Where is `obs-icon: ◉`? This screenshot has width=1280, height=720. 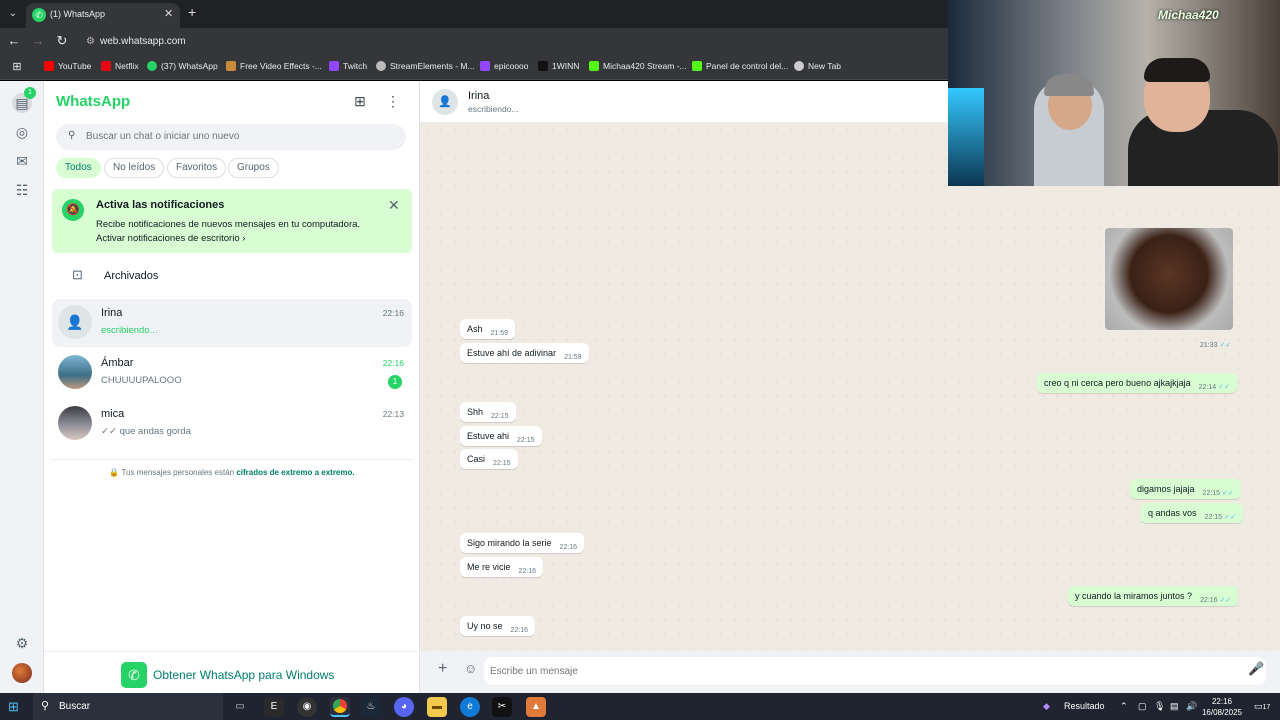 obs-icon: ◉ is located at coordinates (307, 707).